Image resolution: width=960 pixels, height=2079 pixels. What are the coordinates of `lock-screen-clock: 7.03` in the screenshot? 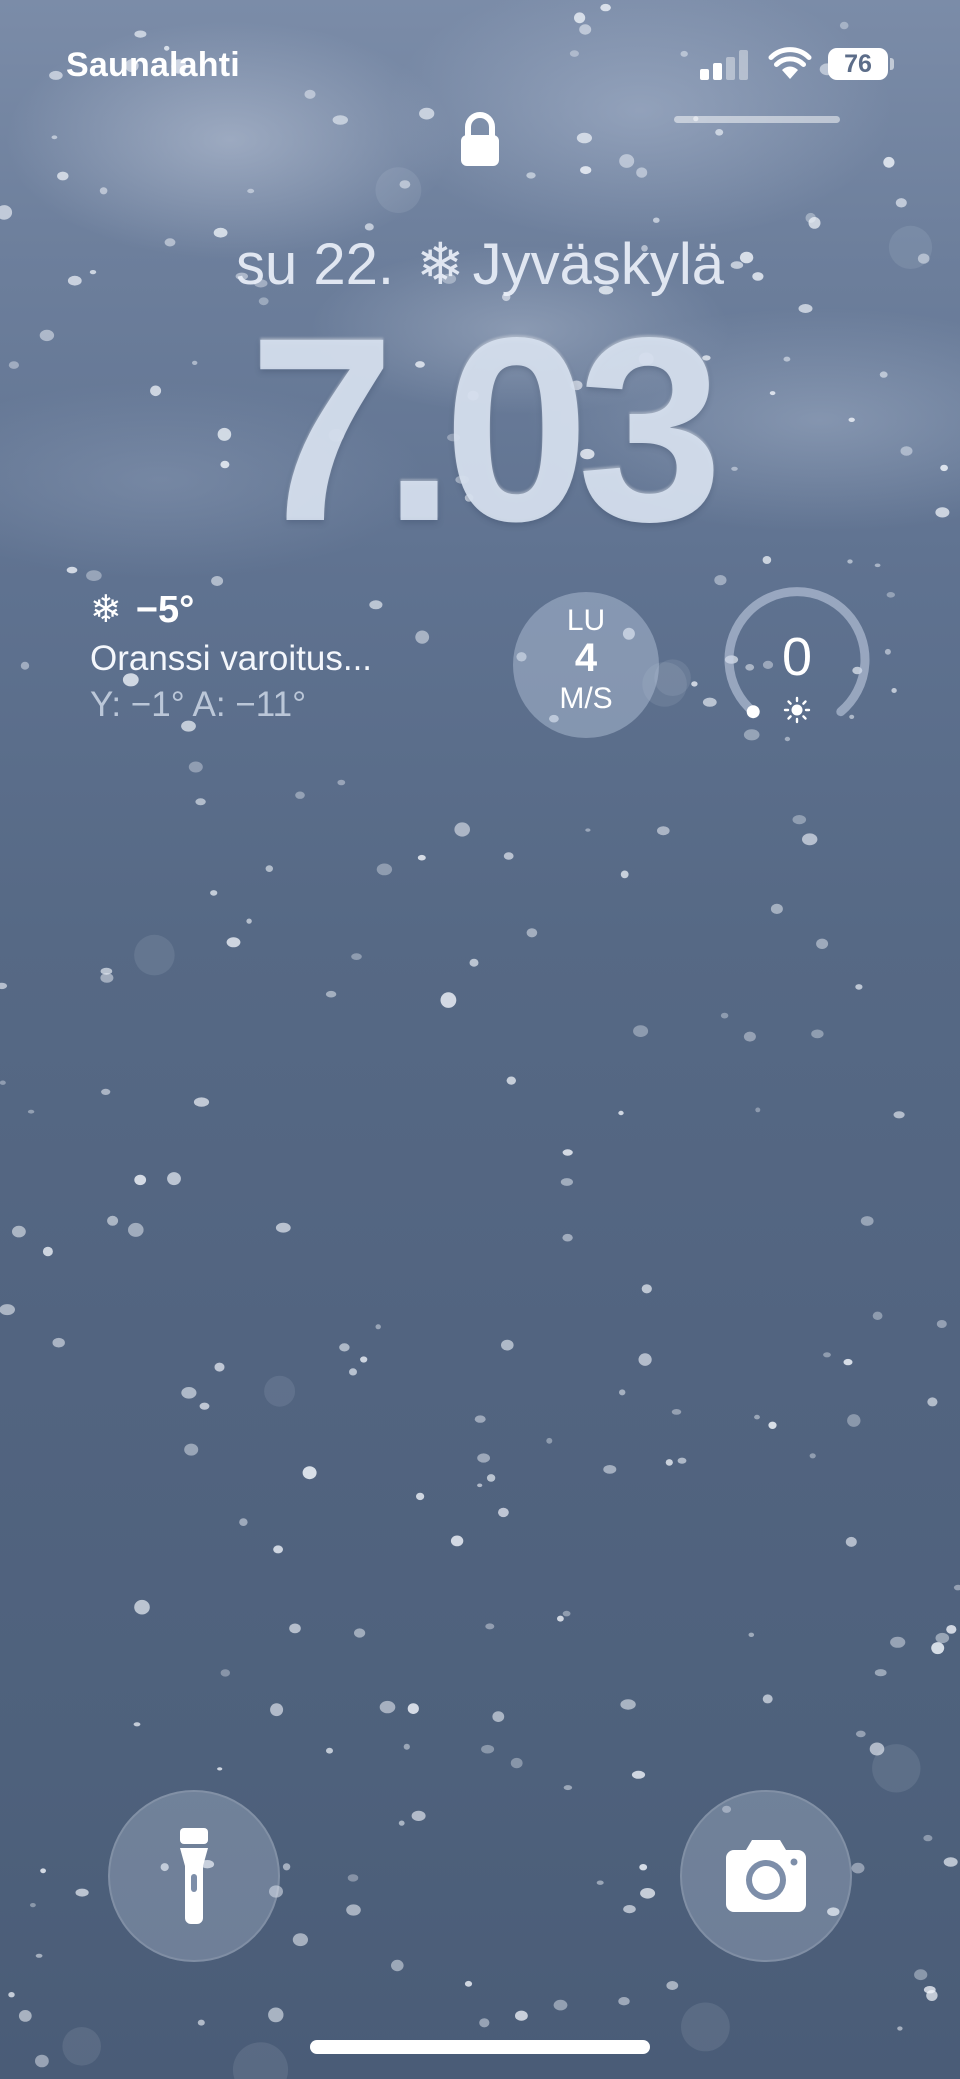 It's located at (486, 429).